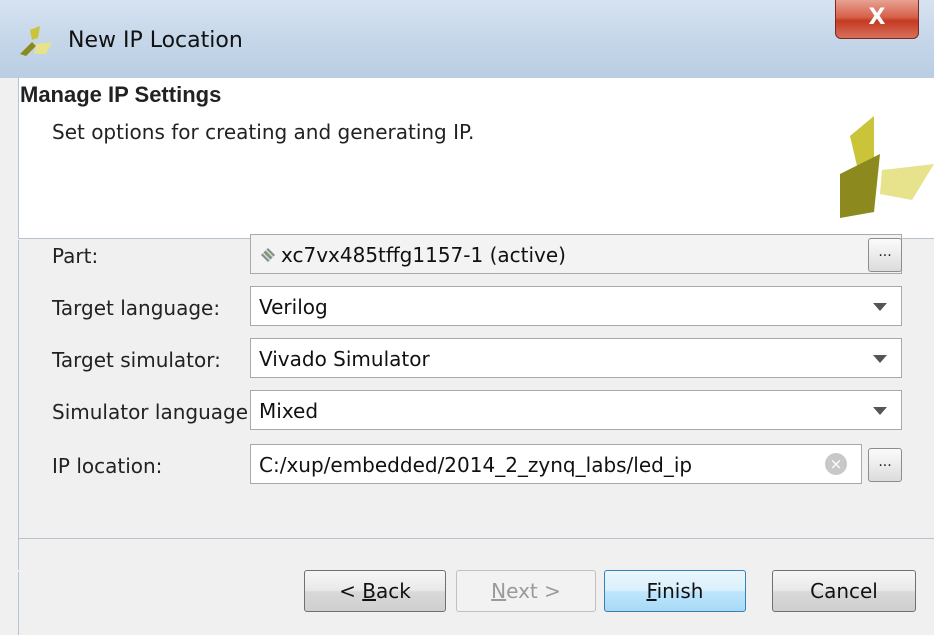  Describe the element at coordinates (369, 591) in the screenshot. I see `back-button-mnemonic: B` at that location.